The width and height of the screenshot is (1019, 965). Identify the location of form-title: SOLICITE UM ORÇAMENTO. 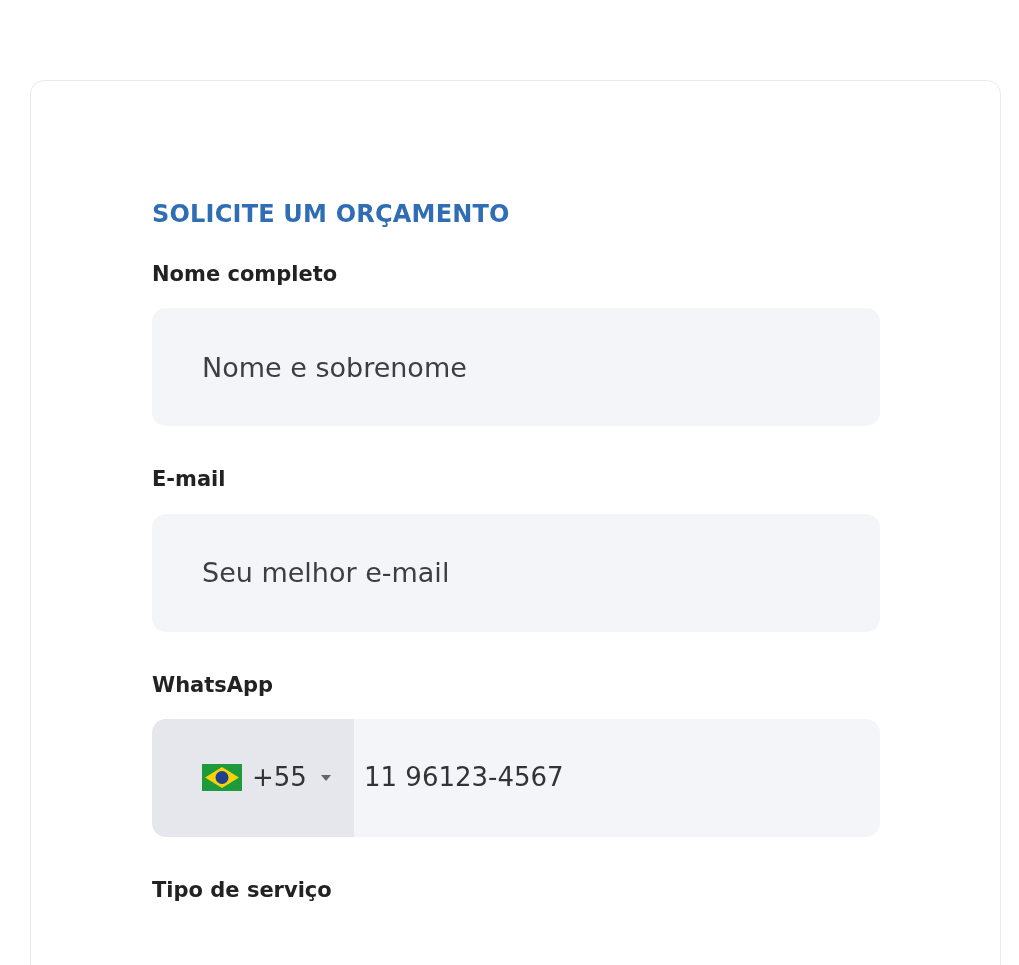
(331, 214).